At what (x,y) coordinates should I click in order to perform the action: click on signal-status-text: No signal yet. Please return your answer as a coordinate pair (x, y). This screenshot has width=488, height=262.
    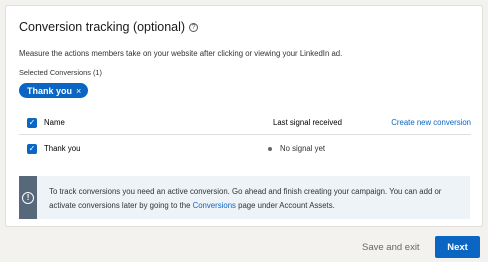
    Looking at the image, I should click on (303, 148).